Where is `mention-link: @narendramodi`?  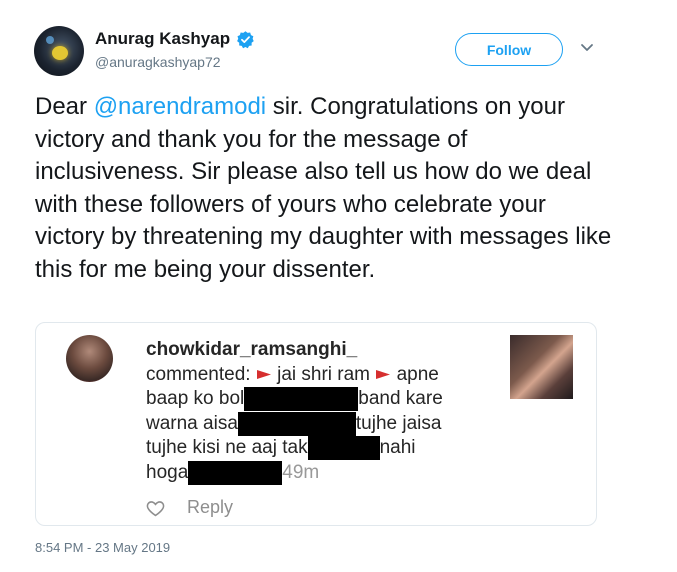
mention-link: @narendramodi is located at coordinates (180, 106).